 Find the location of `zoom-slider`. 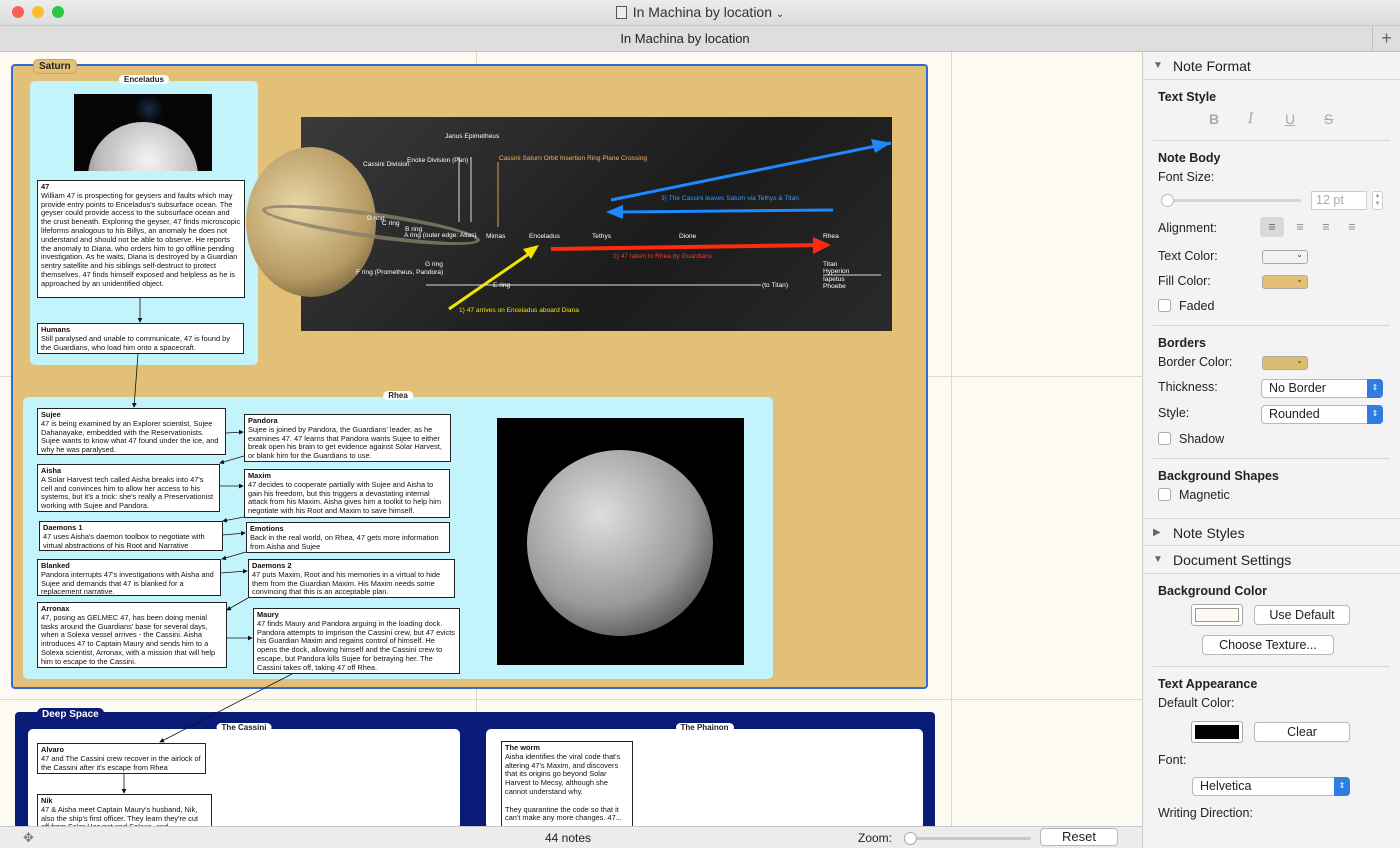

zoom-slider is located at coordinates (967, 838).